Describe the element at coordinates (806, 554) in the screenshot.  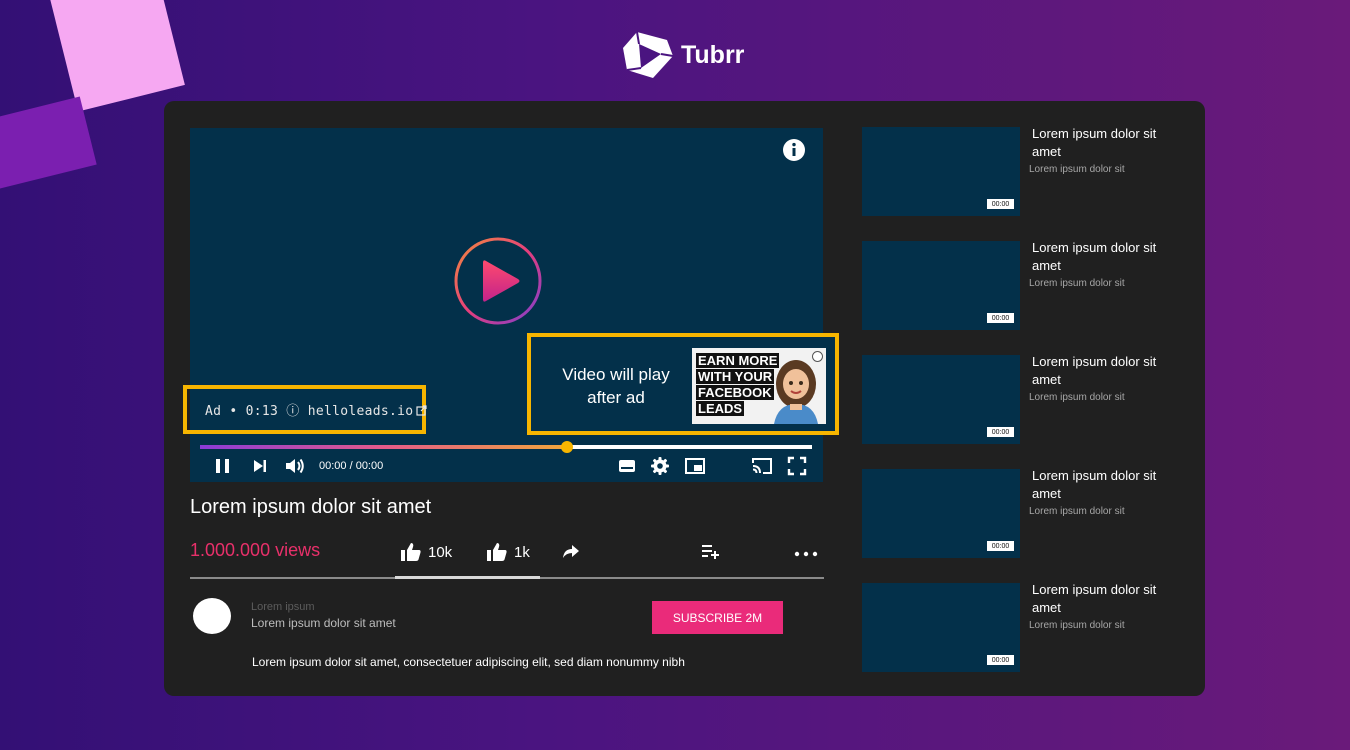
I see `more-icon` at that location.